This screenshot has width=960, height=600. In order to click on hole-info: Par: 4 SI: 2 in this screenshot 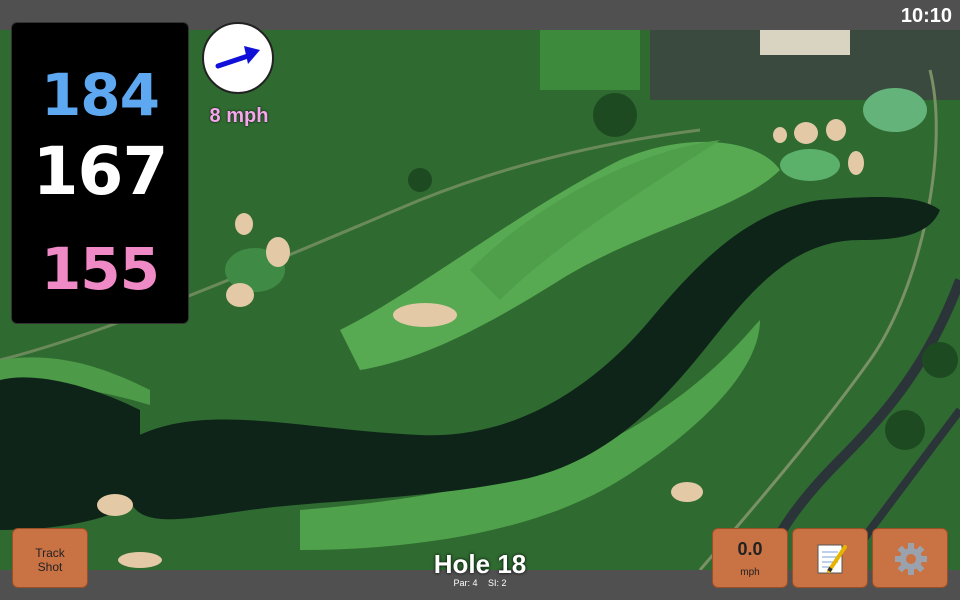, I will do `click(480, 583)`.